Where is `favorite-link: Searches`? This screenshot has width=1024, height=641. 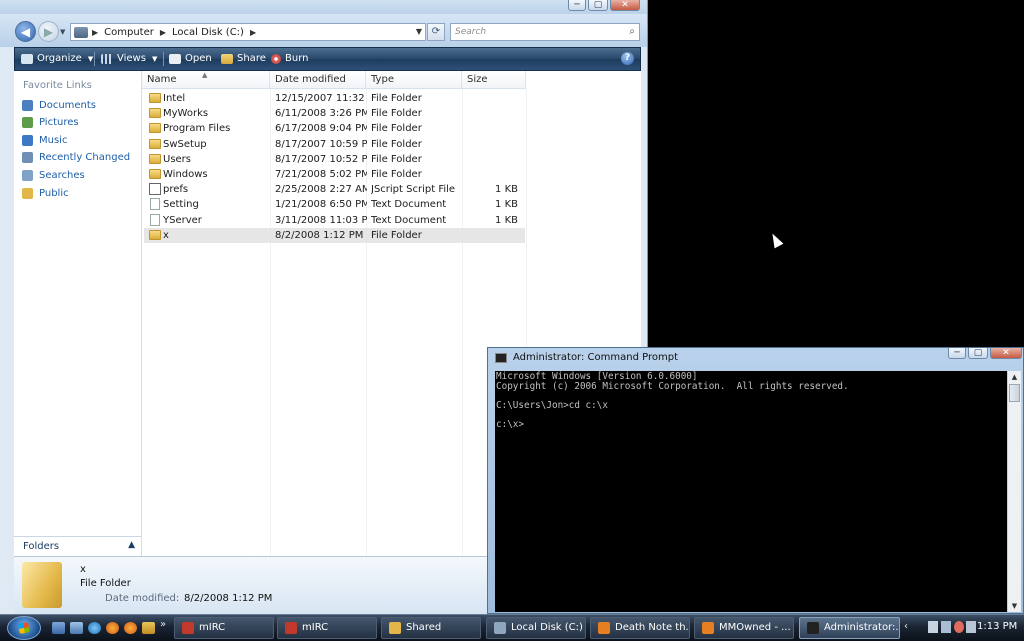 favorite-link: Searches is located at coordinates (53, 175).